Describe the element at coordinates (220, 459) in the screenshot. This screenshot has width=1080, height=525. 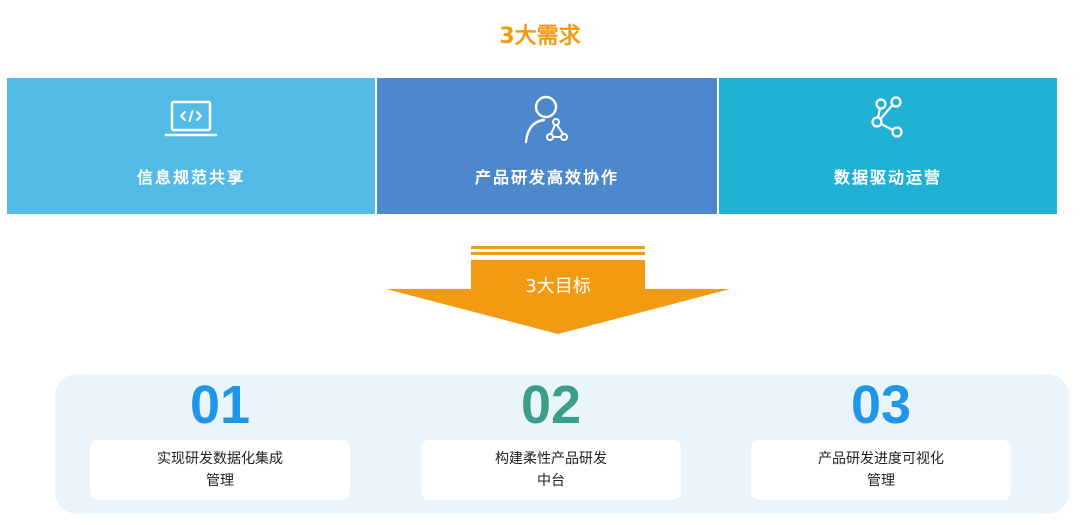
I see `goal-text: 实现研发数据化集成` at that location.